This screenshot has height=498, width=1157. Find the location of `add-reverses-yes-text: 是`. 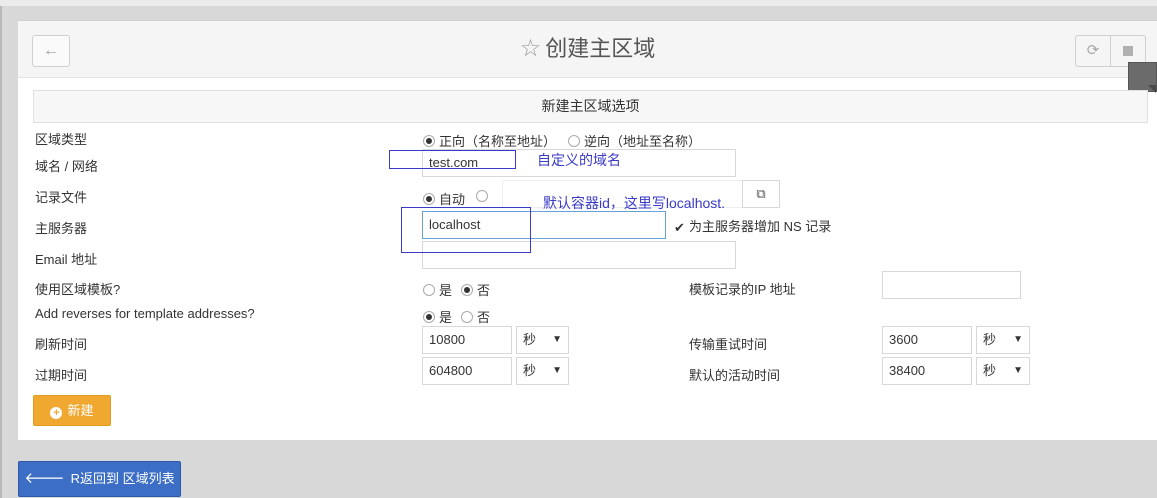

add-reverses-yes-text: 是 is located at coordinates (446, 317).